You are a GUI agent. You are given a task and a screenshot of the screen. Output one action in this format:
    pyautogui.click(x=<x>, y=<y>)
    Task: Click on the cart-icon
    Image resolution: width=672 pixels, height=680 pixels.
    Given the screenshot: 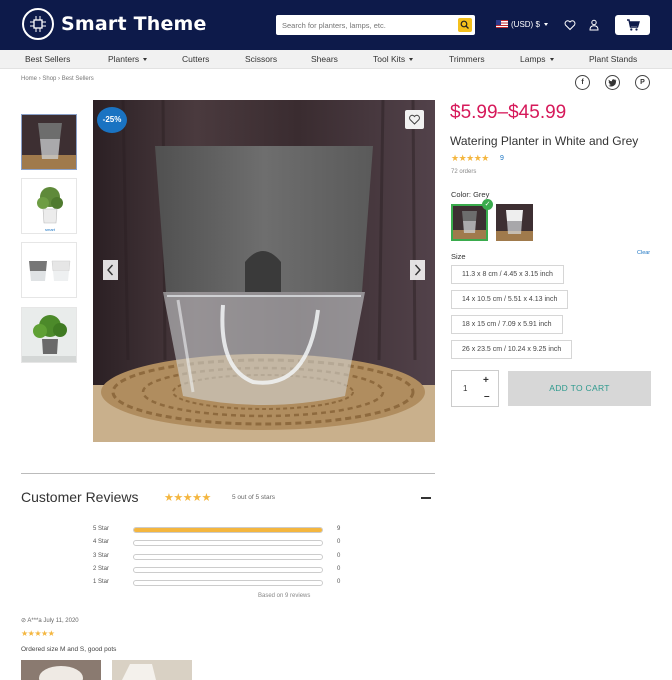 What is the action you would take?
    pyautogui.click(x=633, y=25)
    